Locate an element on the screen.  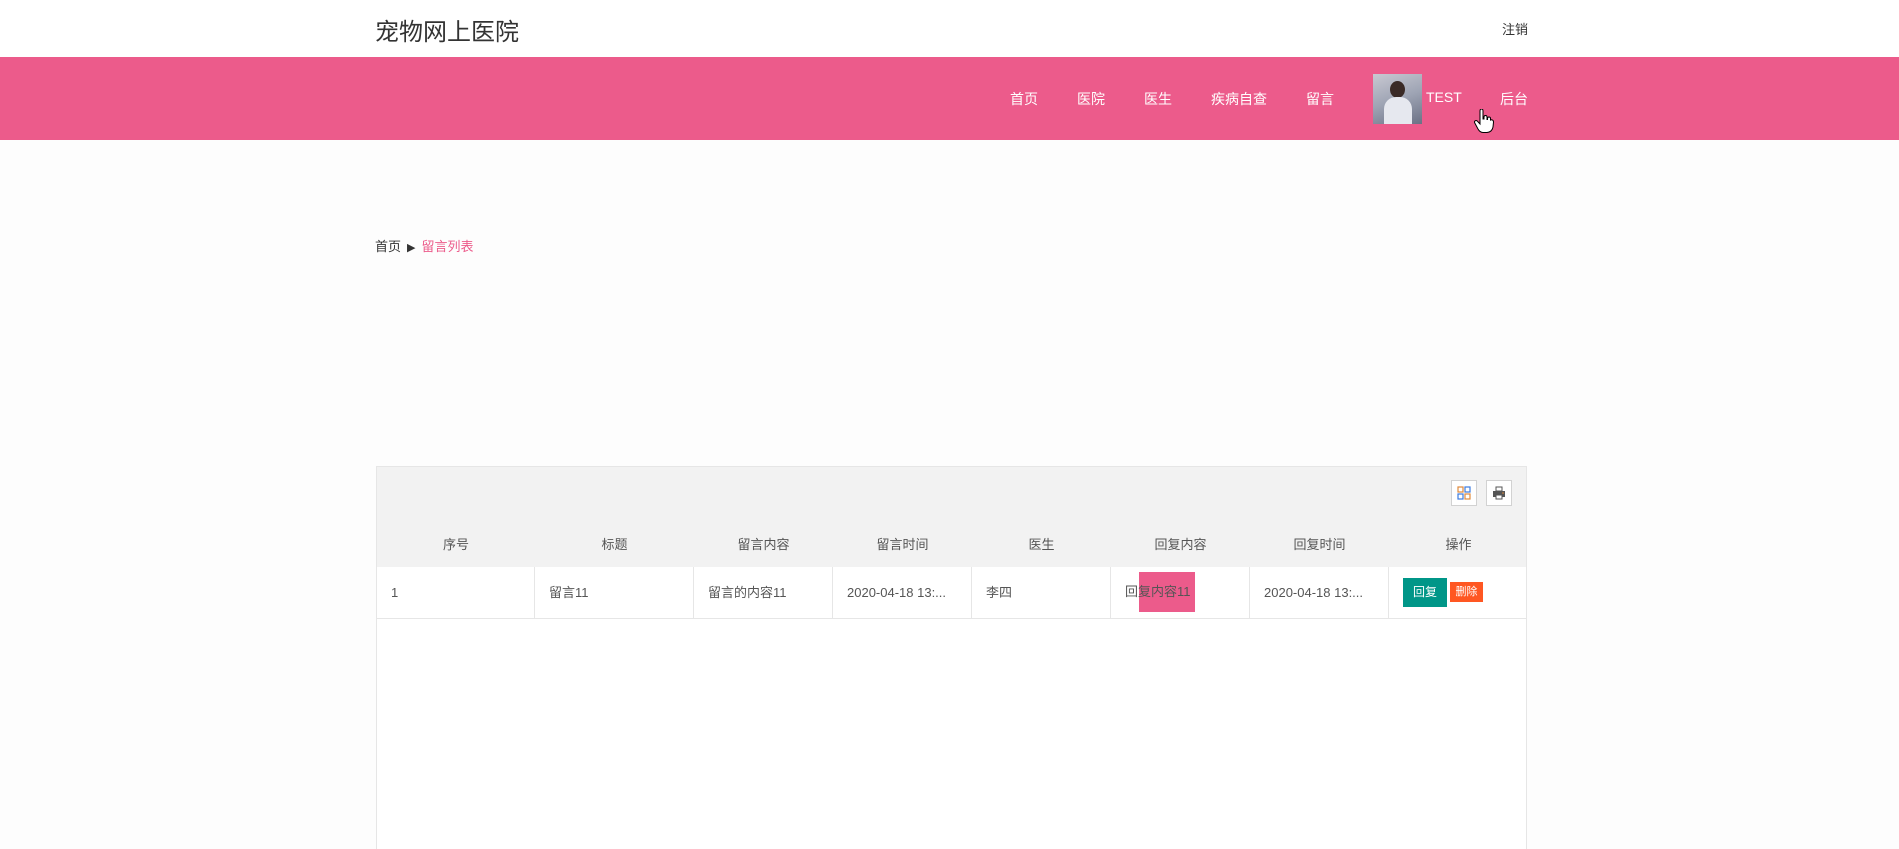
column-header-actions: 操作 is located at coordinates (1458, 544).